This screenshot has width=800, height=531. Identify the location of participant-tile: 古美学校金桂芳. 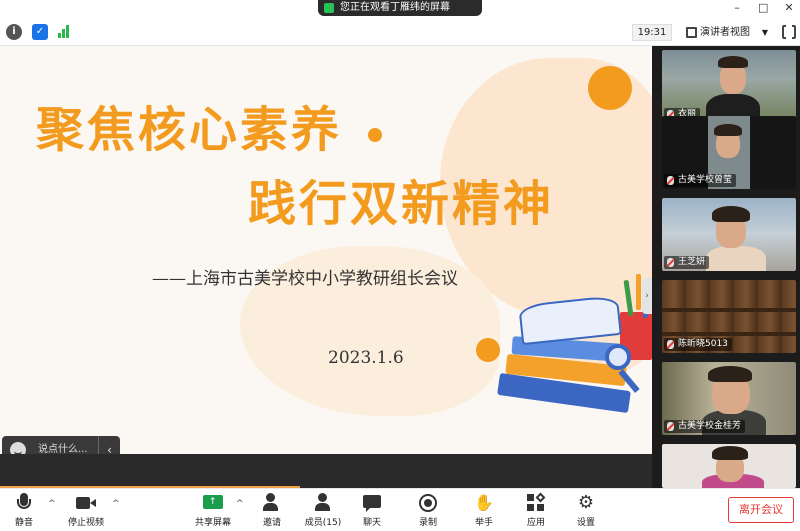
(729, 398).